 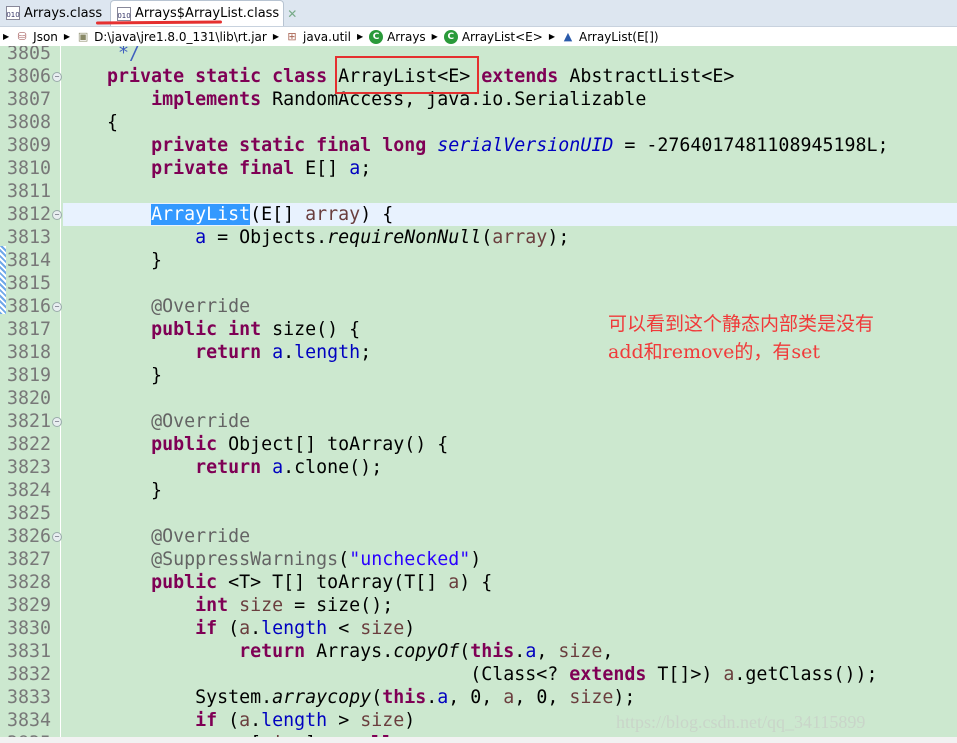 I want to click on breadcrumb-label: java.util, so click(x=327, y=36).